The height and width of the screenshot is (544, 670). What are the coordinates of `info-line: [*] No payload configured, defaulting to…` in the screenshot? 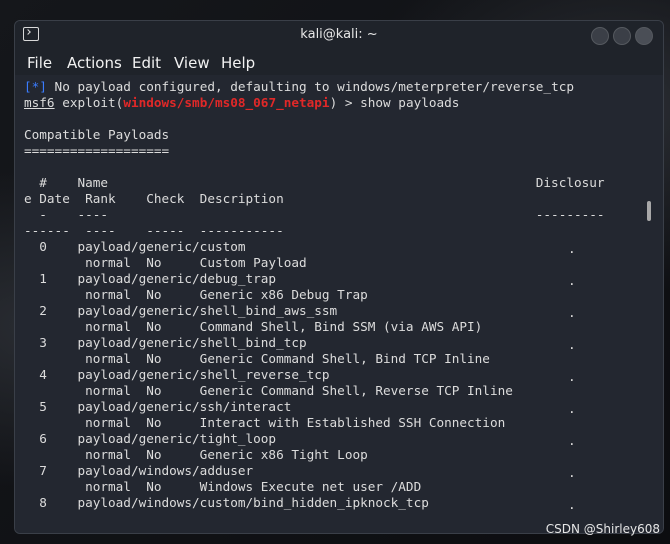 It's located at (299, 87).